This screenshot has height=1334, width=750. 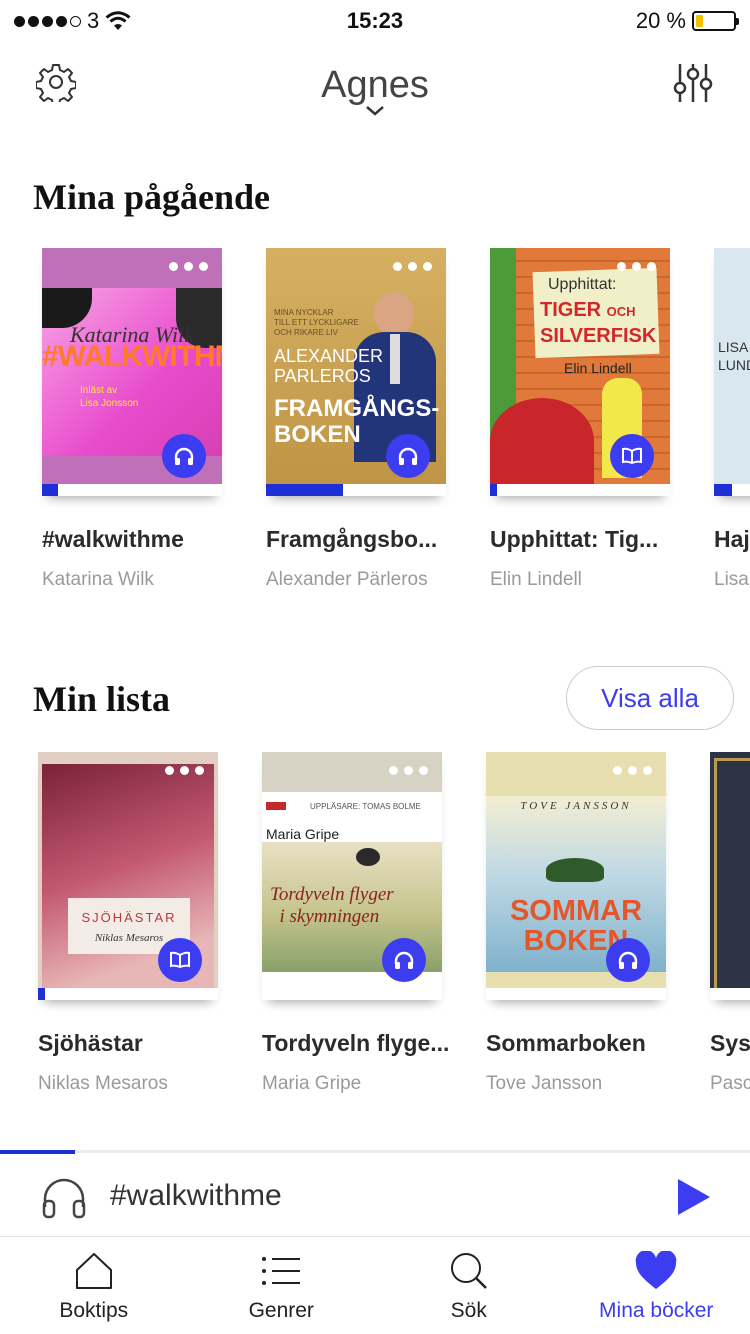 I want to click on book-author: Maria Gripe, so click(x=312, y=1083).